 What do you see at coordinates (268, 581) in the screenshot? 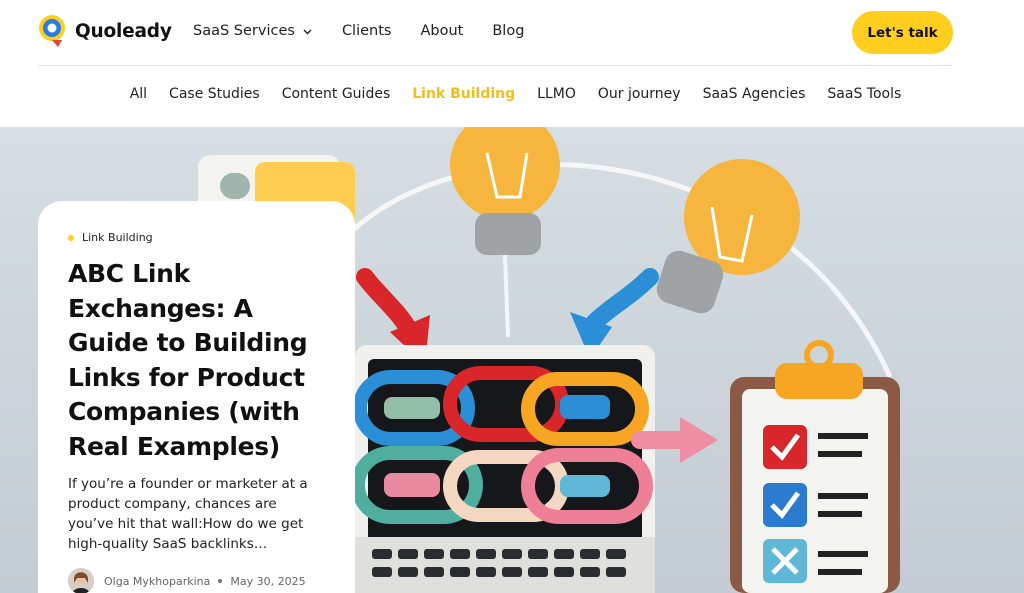
I see `post-date: May 30, 2025` at bounding box center [268, 581].